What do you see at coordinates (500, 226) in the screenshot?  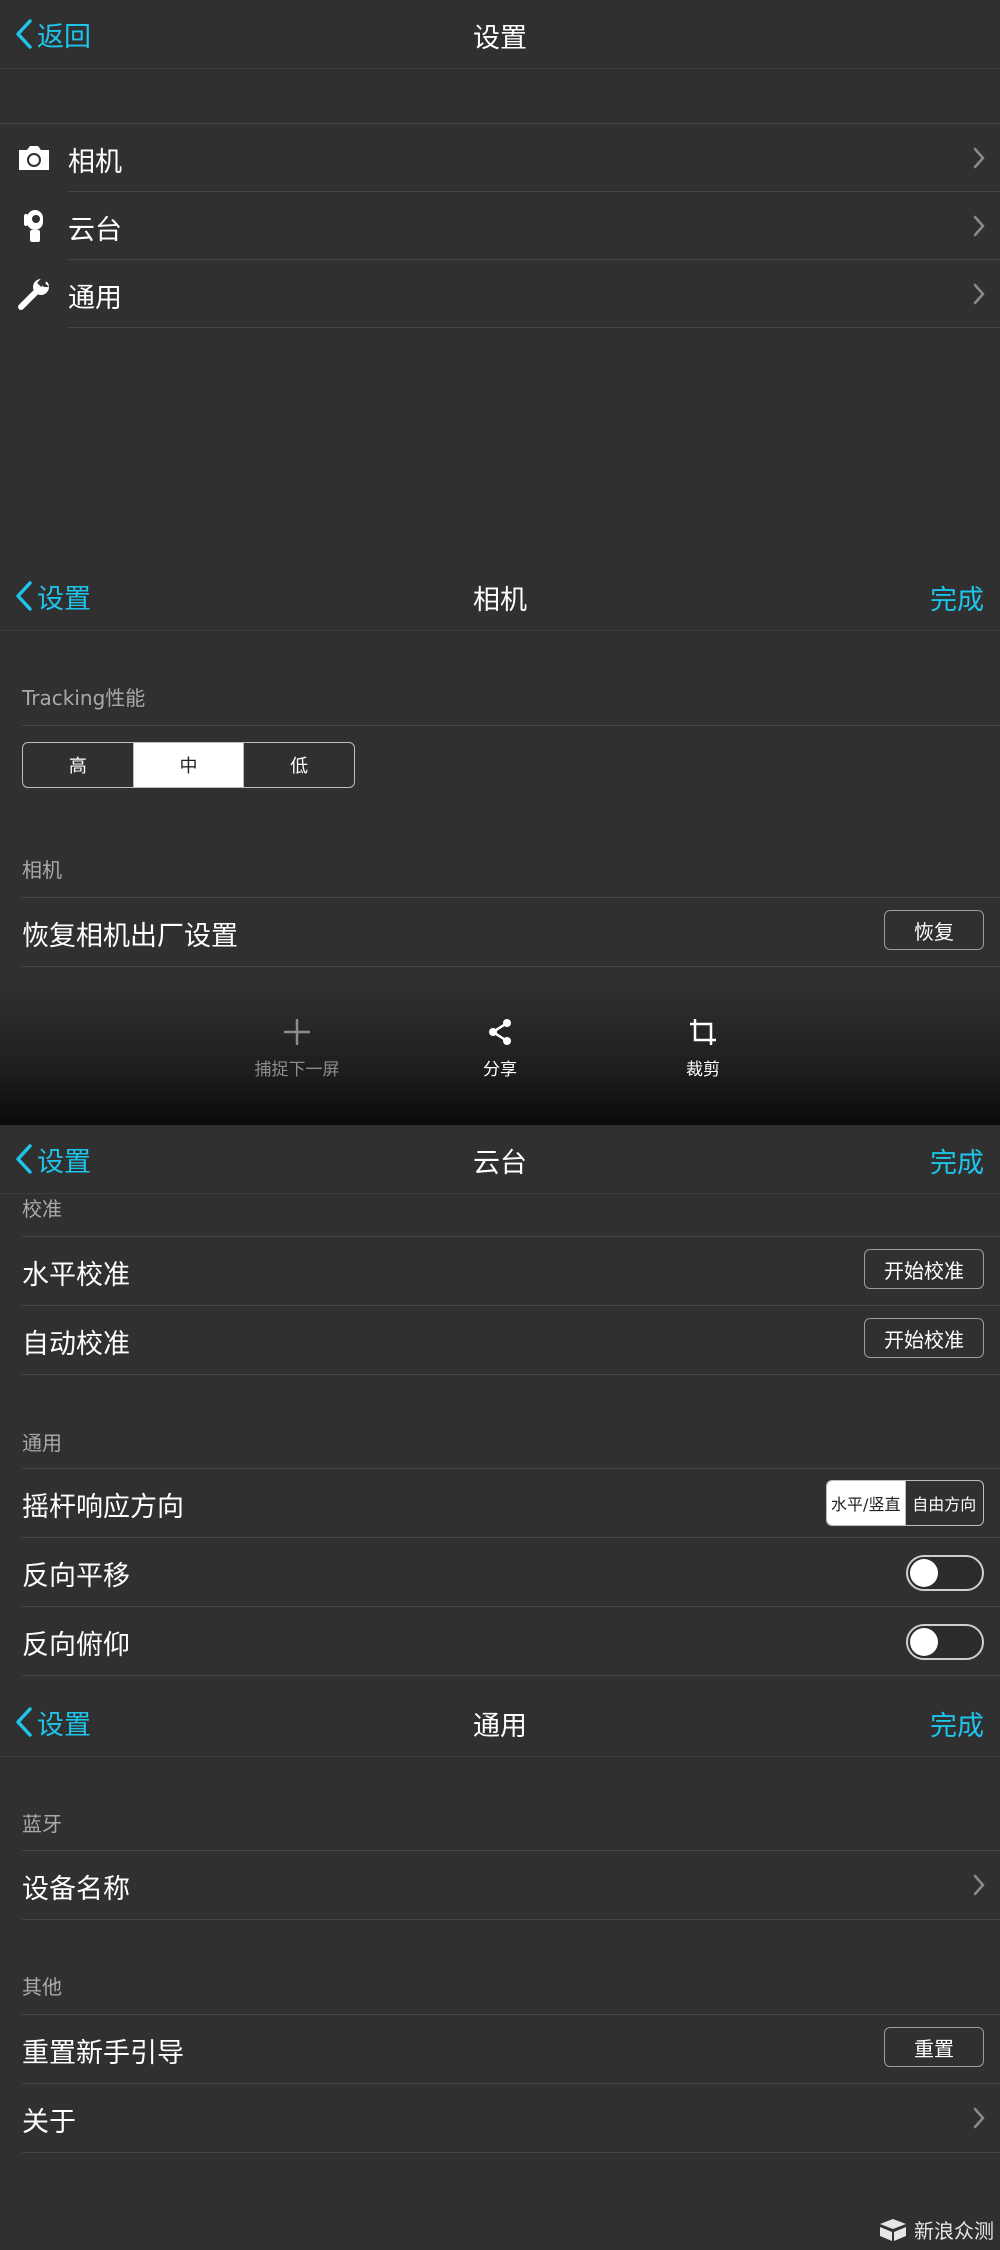 I see `menu-item-gimbal: 云台` at bounding box center [500, 226].